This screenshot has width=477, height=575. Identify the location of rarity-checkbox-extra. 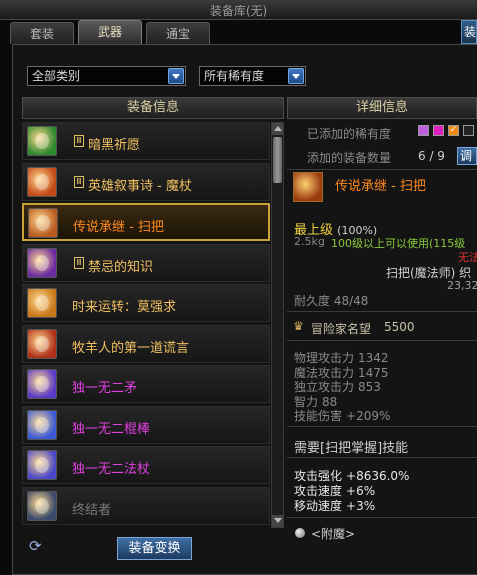
(468, 130).